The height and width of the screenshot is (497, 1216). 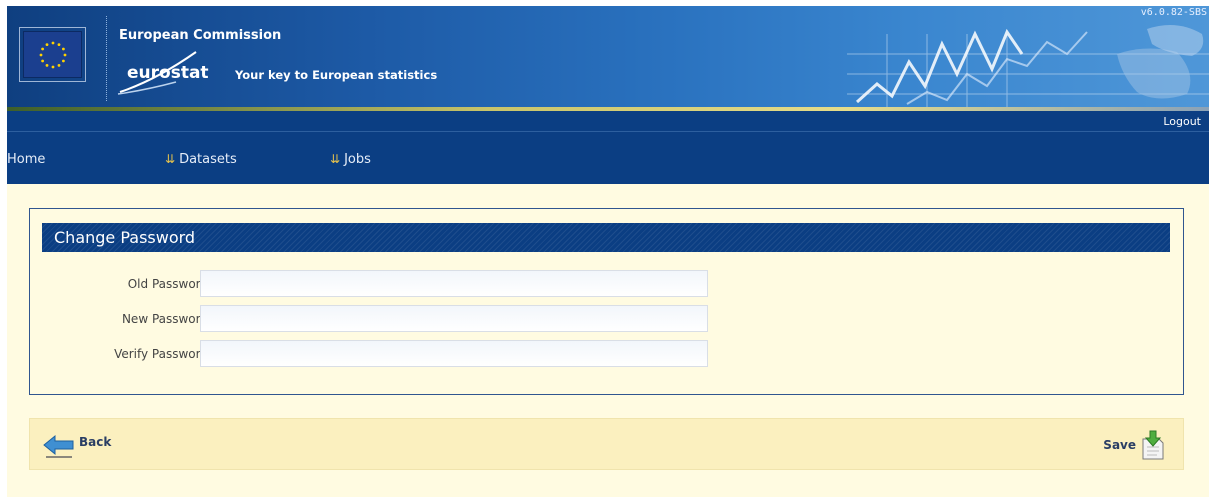 What do you see at coordinates (59, 446) in the screenshot?
I see `back-arrow-icon` at bounding box center [59, 446].